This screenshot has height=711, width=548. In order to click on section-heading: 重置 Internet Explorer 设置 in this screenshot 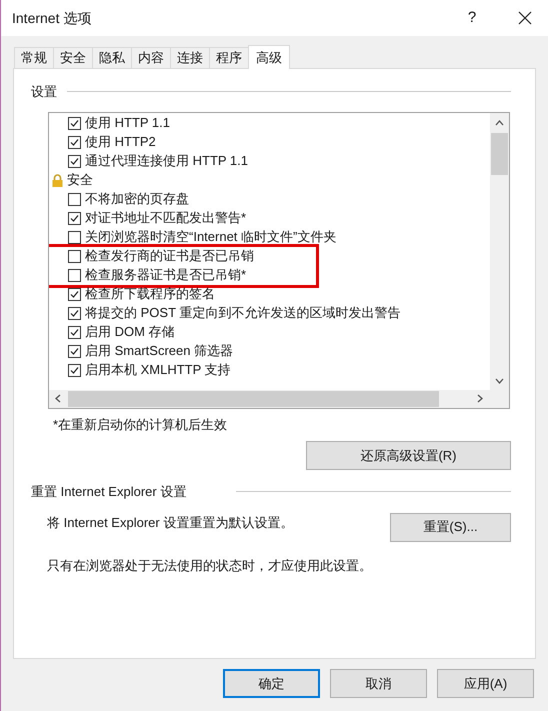, I will do `click(108, 492)`.